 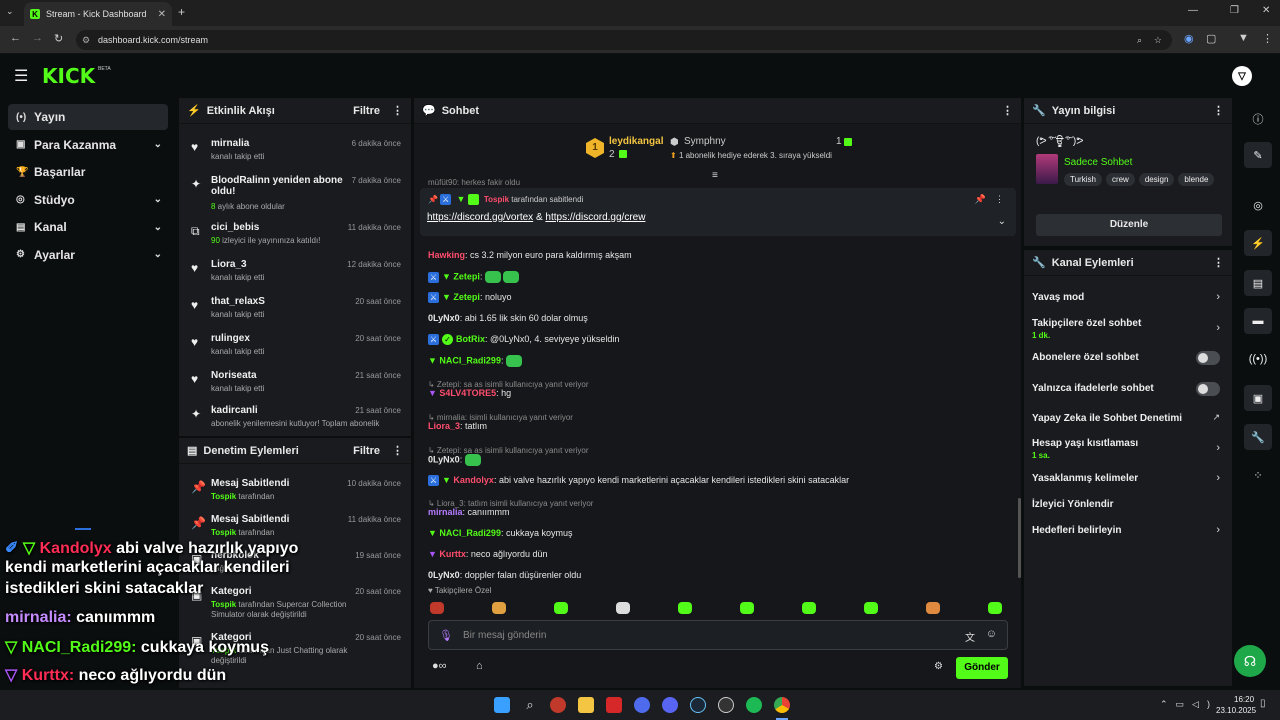 What do you see at coordinates (88, 227) in the screenshot?
I see `nav-kanal: ▤ Kanal ⌄` at bounding box center [88, 227].